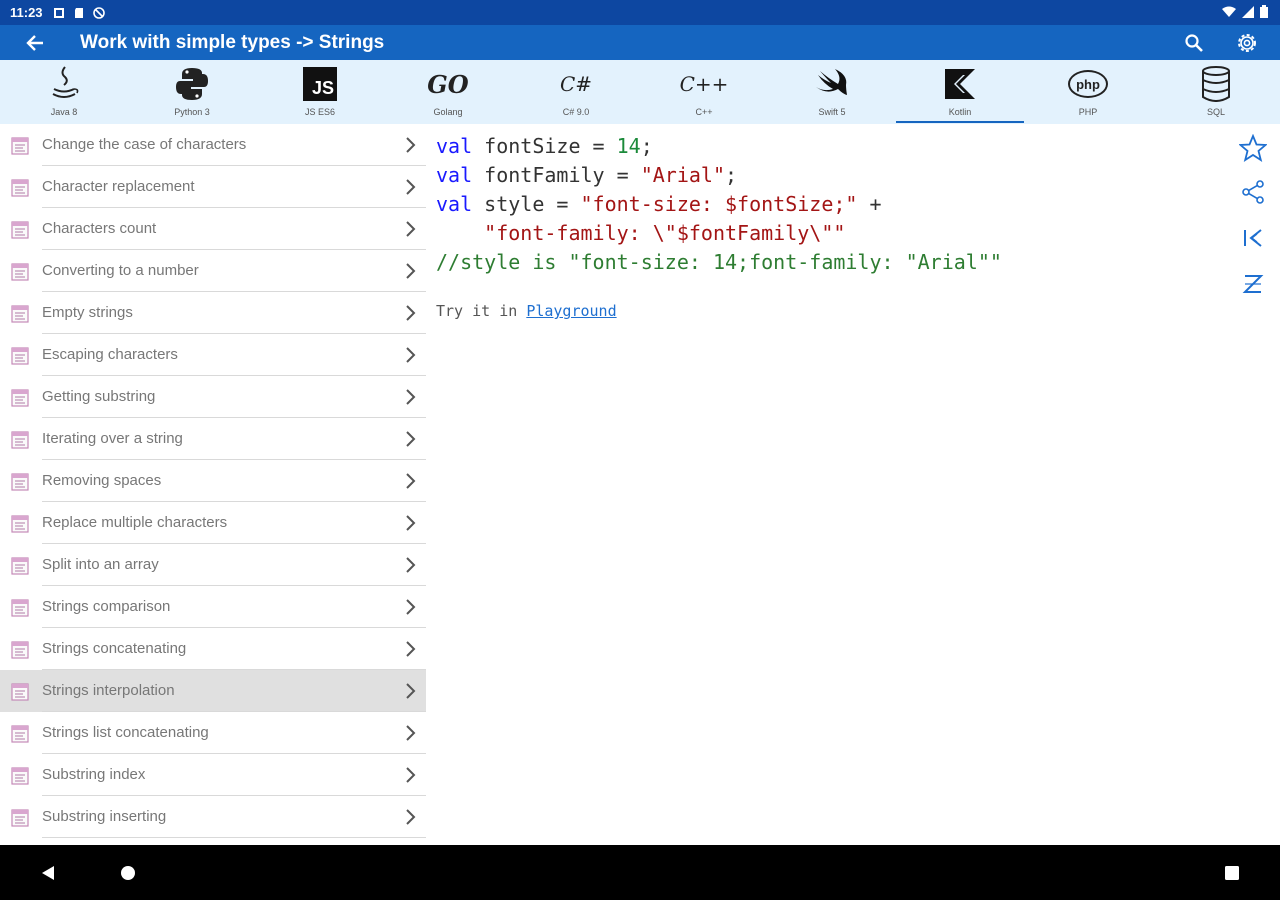 The image size is (1280, 900). What do you see at coordinates (35, 42) in the screenshot?
I see `back-button` at bounding box center [35, 42].